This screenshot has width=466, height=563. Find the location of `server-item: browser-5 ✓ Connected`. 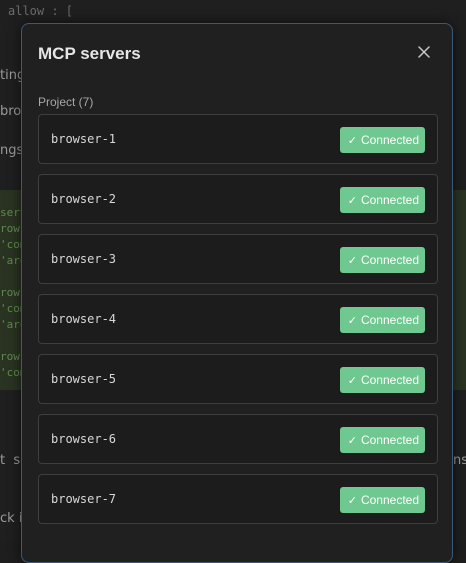

server-item: browser-5 ✓ Connected is located at coordinates (238, 379).